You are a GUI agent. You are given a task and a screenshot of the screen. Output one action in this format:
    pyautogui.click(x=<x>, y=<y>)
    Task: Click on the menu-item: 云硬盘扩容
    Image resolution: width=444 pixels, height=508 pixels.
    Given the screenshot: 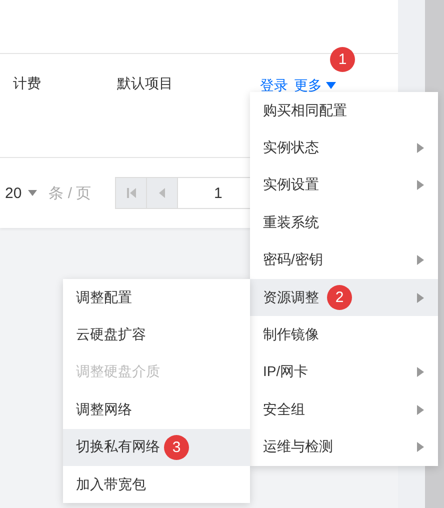 What is the action you would take?
    pyautogui.click(x=156, y=335)
    